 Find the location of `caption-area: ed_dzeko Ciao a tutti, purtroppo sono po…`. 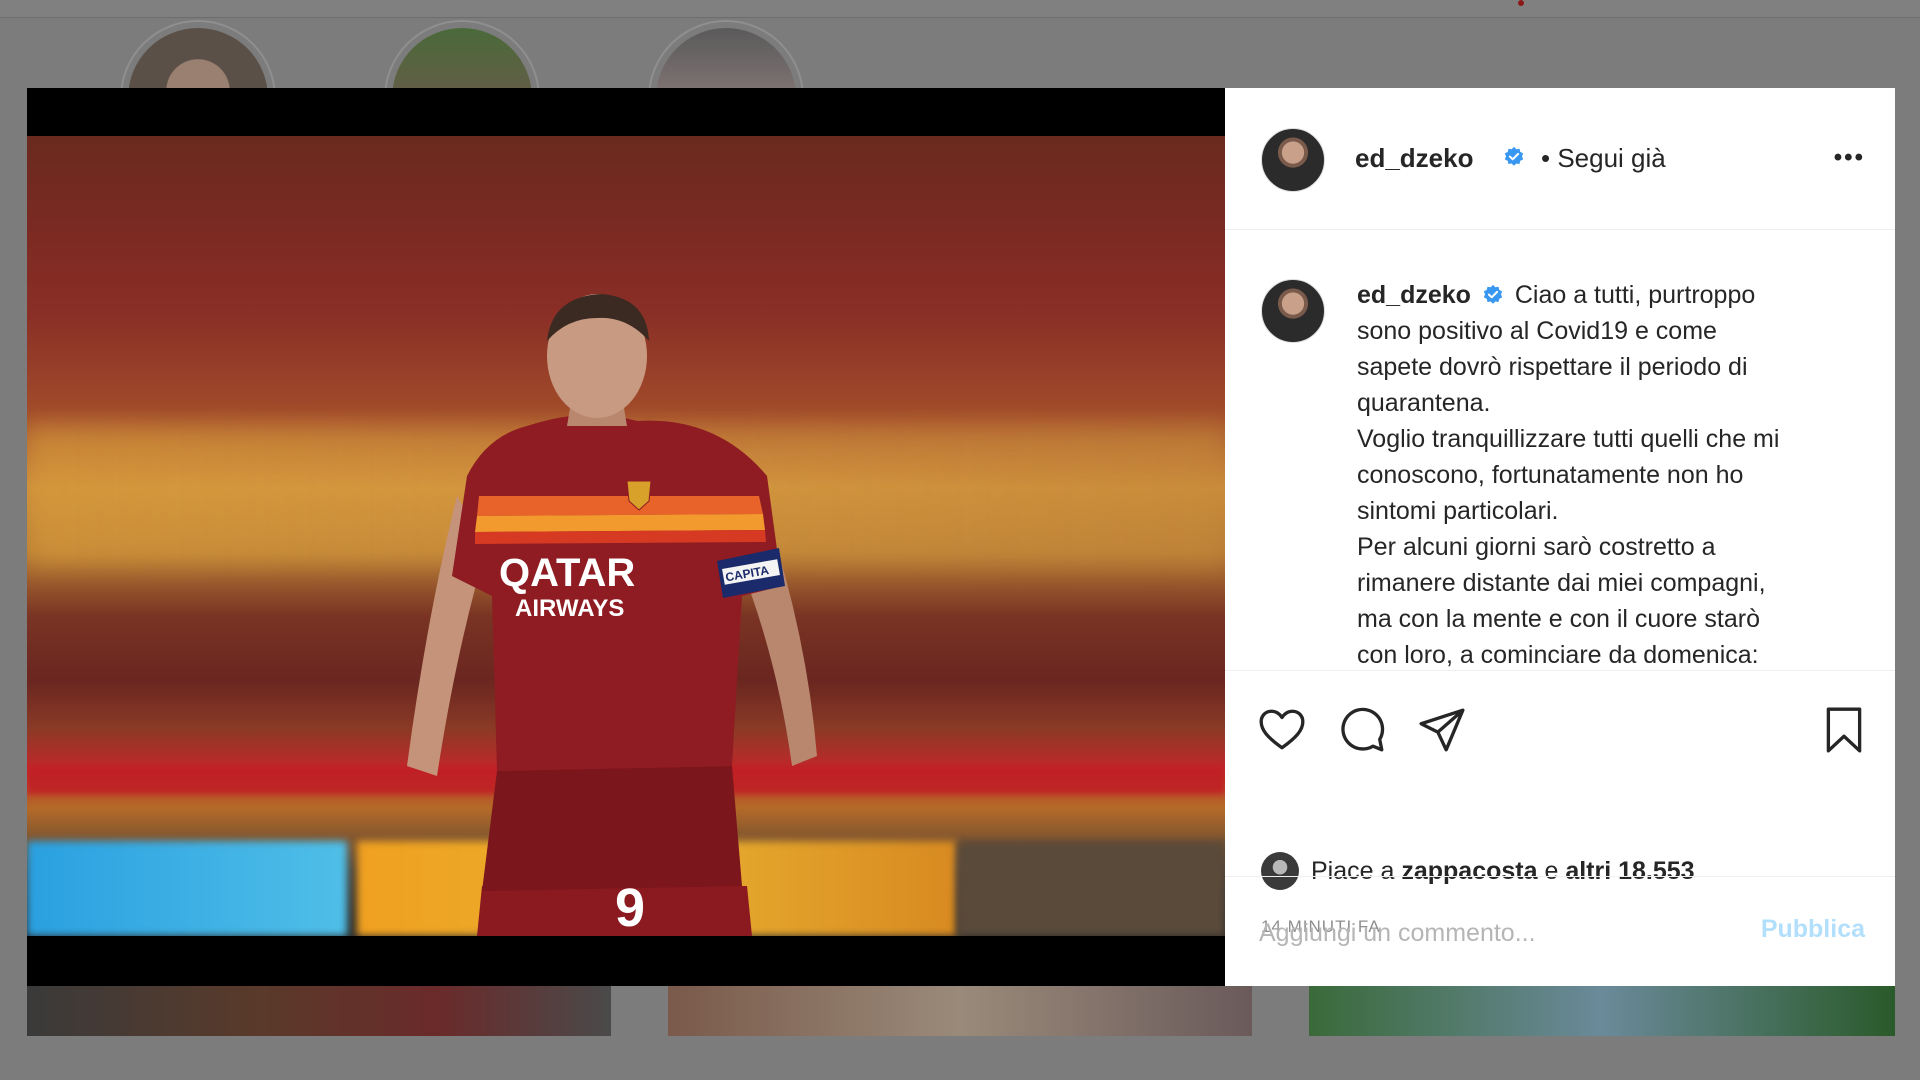

caption-area: ed_dzeko Ciao a tutti, purtroppo sono po… is located at coordinates (1560, 451).